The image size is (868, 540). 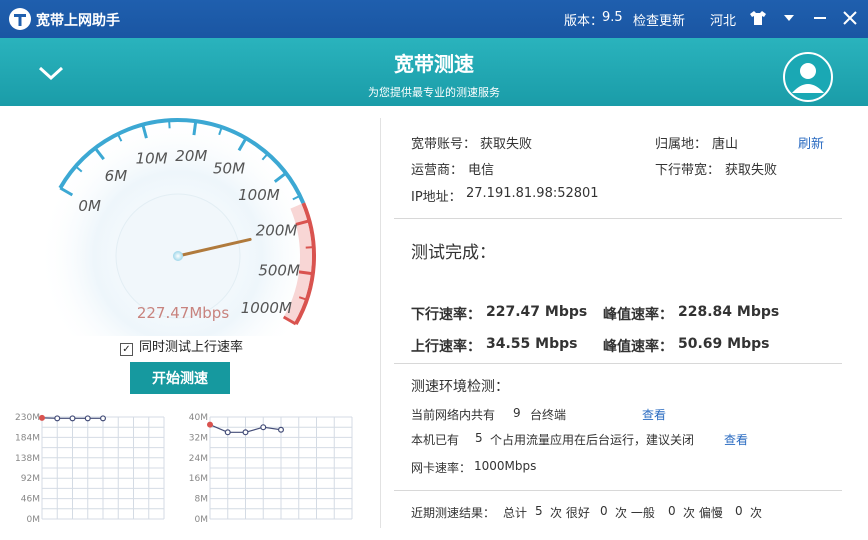 What do you see at coordinates (703, 513) in the screenshot?
I see `history-slow-label: 次 偏慢` at bounding box center [703, 513].